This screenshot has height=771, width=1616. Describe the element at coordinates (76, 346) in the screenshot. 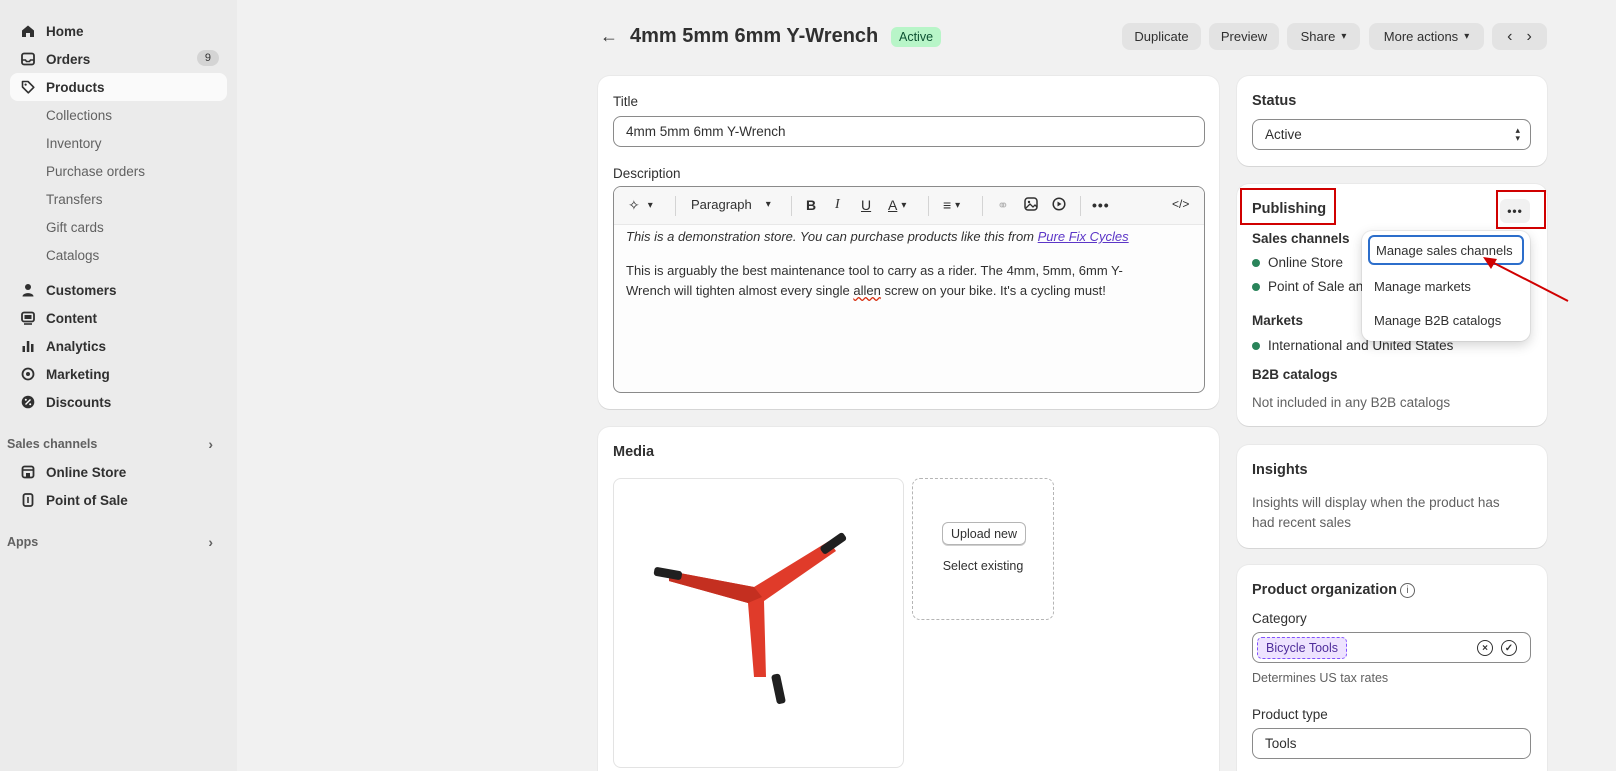

I see `sidebar-item-label: Analytics` at that location.